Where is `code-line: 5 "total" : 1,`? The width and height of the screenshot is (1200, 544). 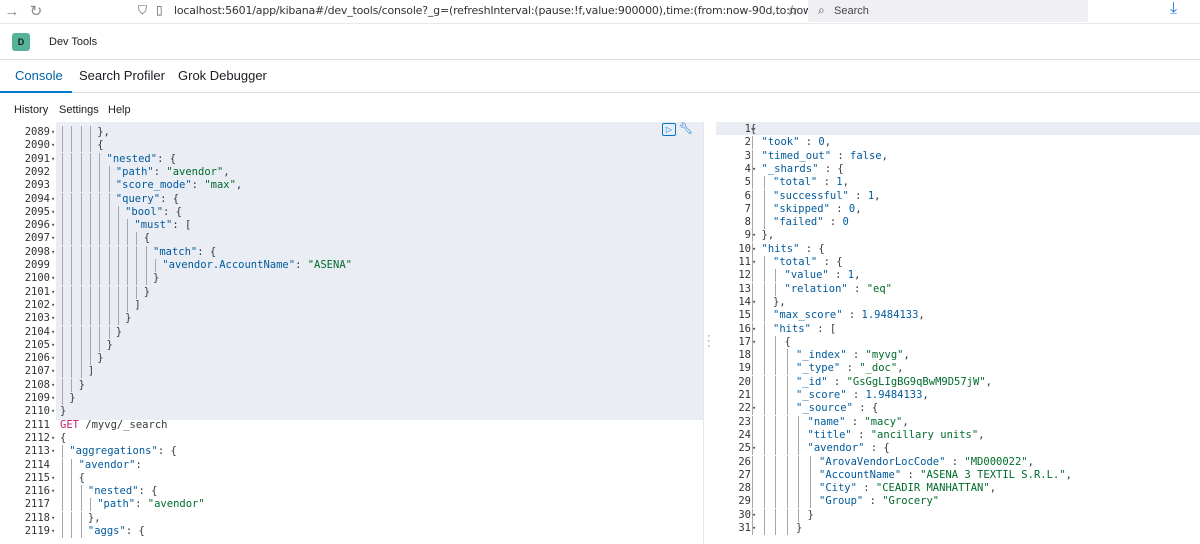 code-line: 5 "total" : 1, is located at coordinates (958, 183).